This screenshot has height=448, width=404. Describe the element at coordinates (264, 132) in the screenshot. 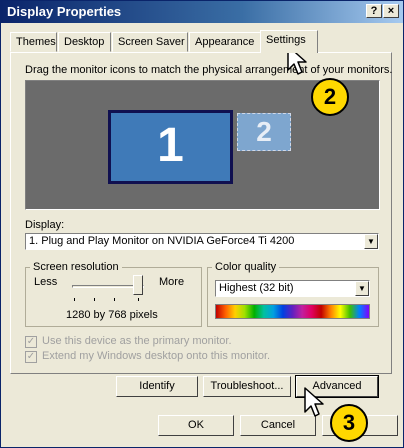

I see `monitor-2-icon: 2` at that location.